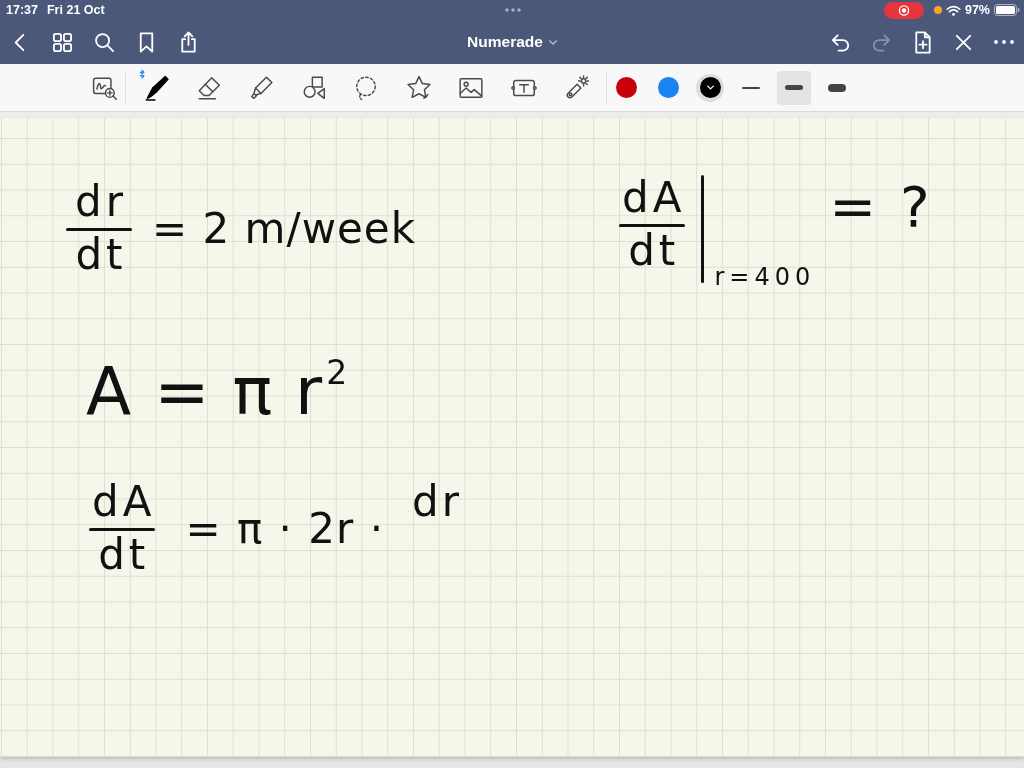  I want to click on equation-text: = 2 m/week, so click(284, 228).